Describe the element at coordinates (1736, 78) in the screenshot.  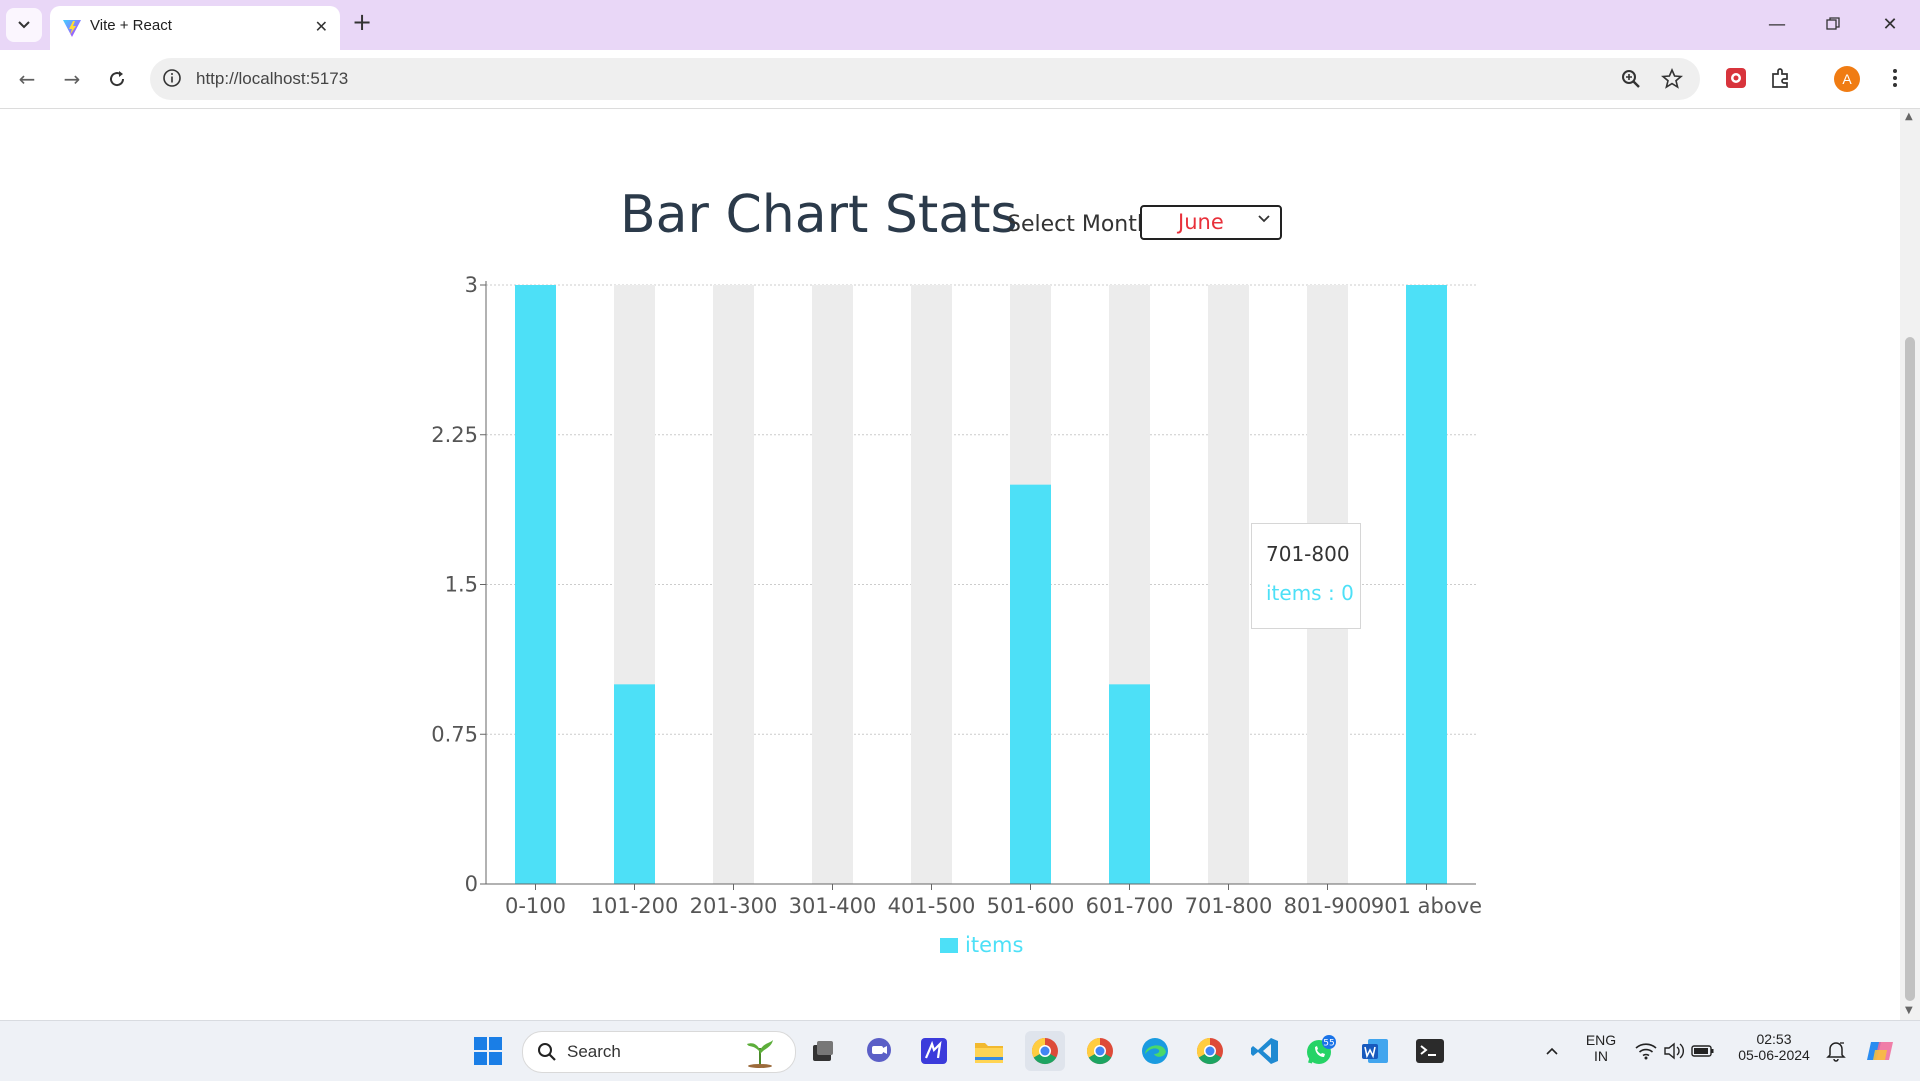
I see `extension-icon` at that location.